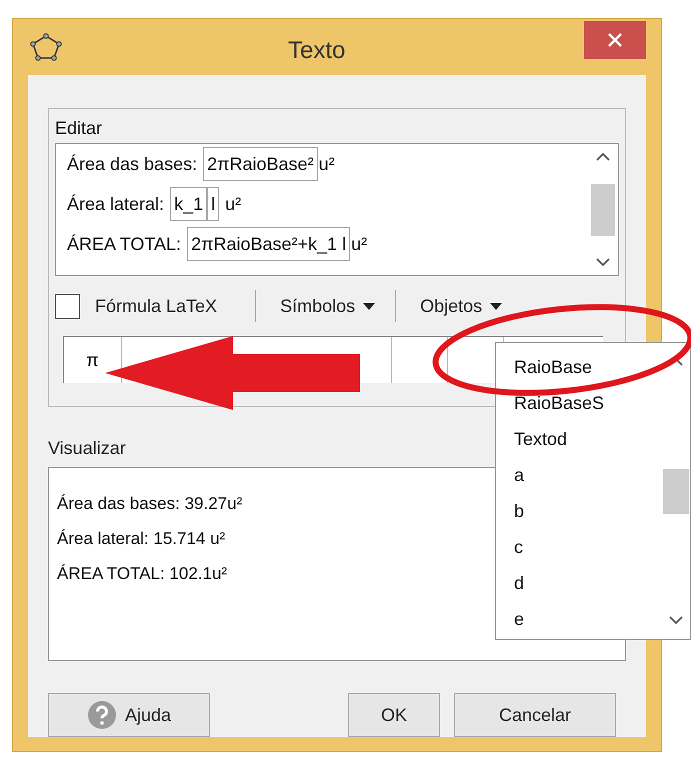 This screenshot has width=691, height=783. Describe the element at coordinates (588, 475) in the screenshot. I see `dropdown-item: a` at that location.